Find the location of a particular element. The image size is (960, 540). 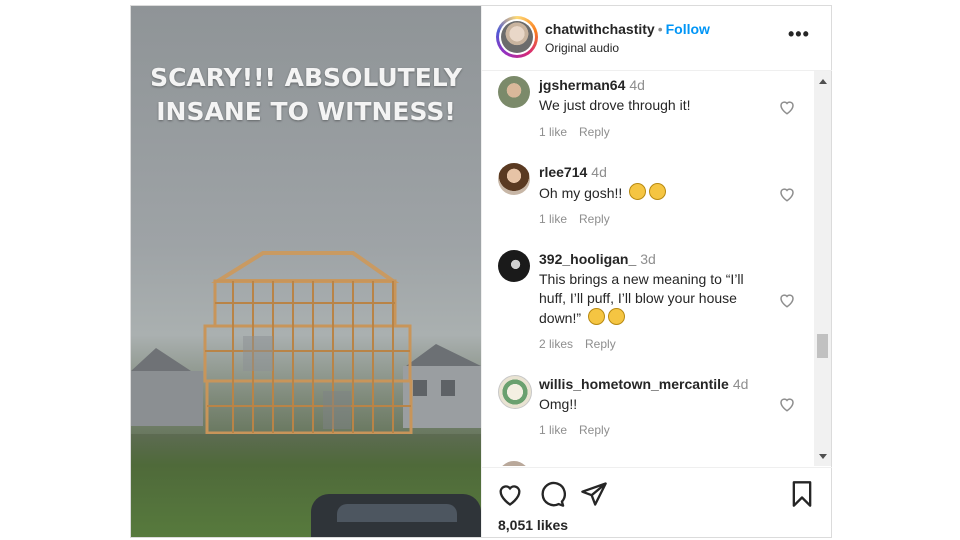

comment-username-link: rlee714 is located at coordinates (563, 172).